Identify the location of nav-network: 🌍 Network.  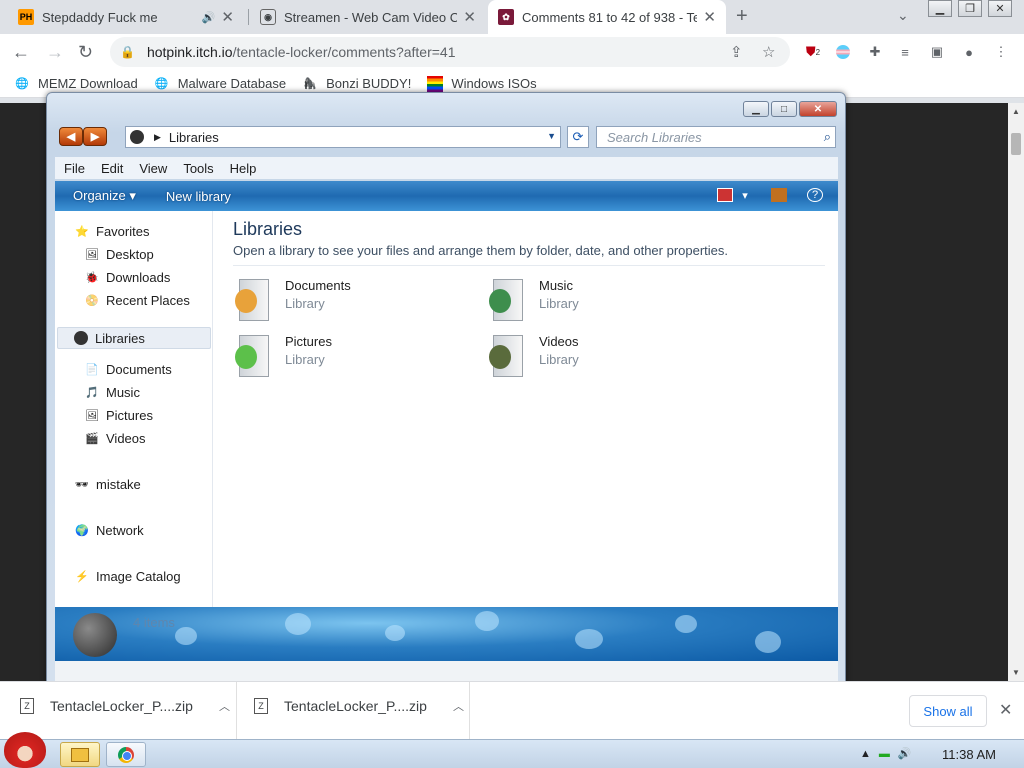
(109, 530).